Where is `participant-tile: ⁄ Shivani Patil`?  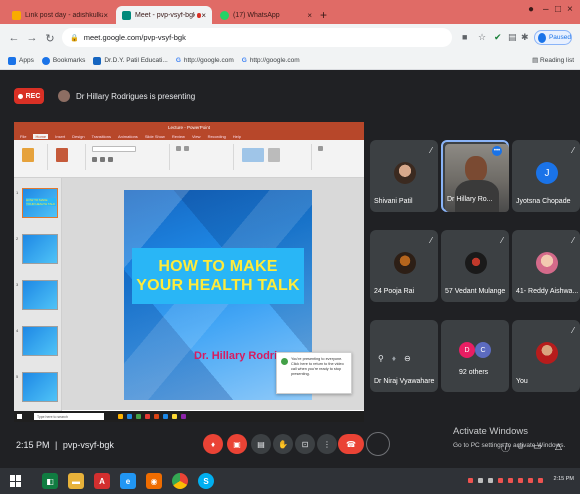 participant-tile: ⁄ Shivani Patil is located at coordinates (404, 176).